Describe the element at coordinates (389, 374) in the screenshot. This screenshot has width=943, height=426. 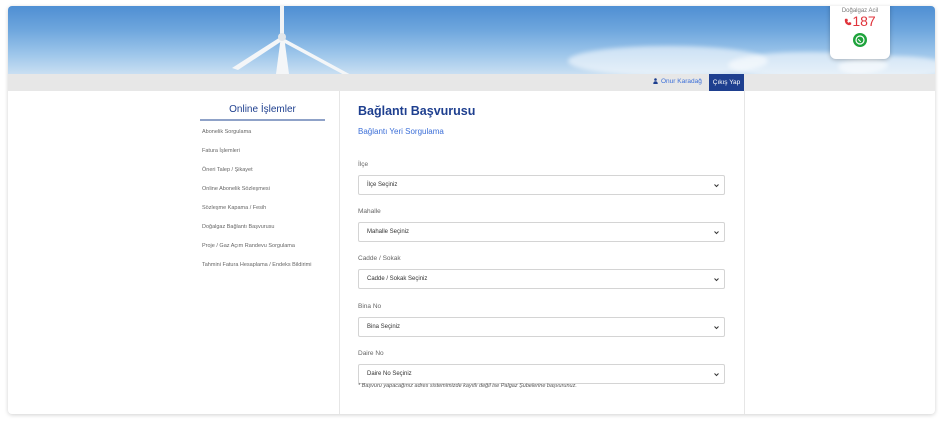
I see `daire-no-select-value: Daire No Seçiniz` at that location.